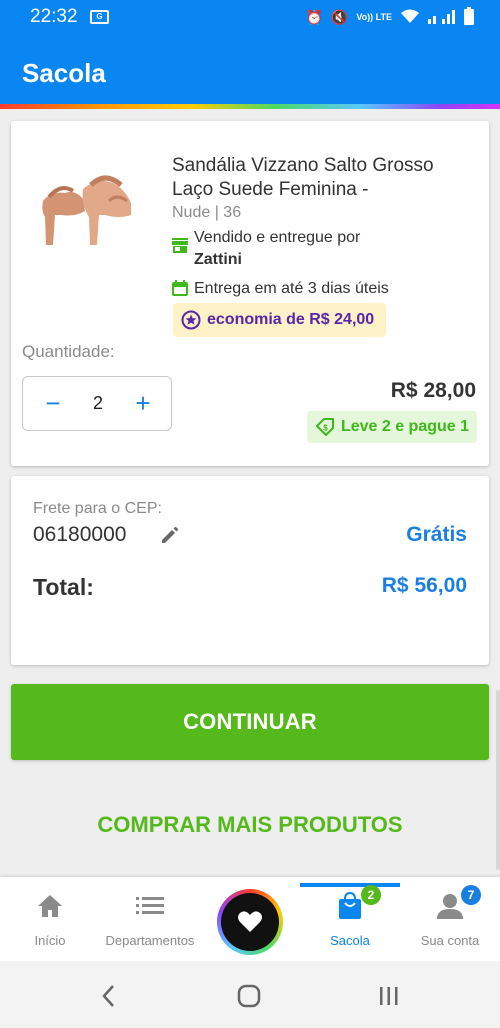 Image resolution: width=500 pixels, height=1028 pixels. Describe the element at coordinates (54, 16) in the screenshot. I see `status-time: 22:32` at that location.